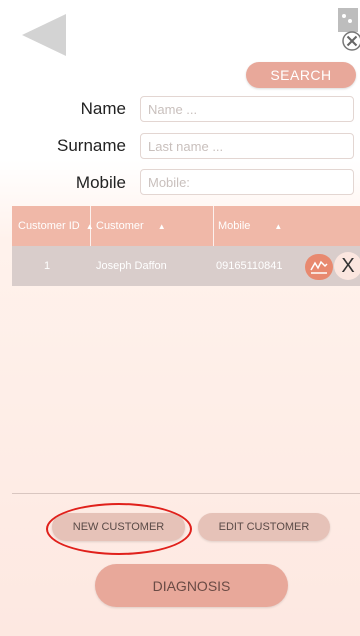 Image resolution: width=360 pixels, height=636 pixels. I want to click on name-input, so click(247, 109).